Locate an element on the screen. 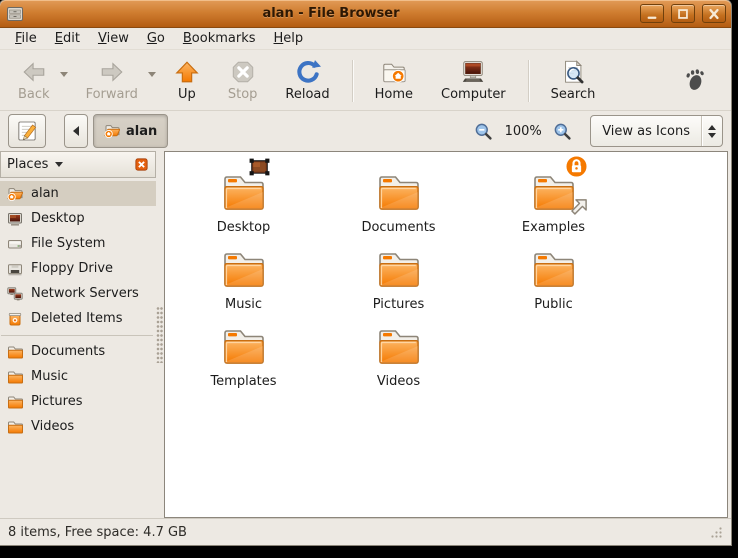 The height and width of the screenshot is (558, 738). file-item-public: Public is located at coordinates (553, 282).